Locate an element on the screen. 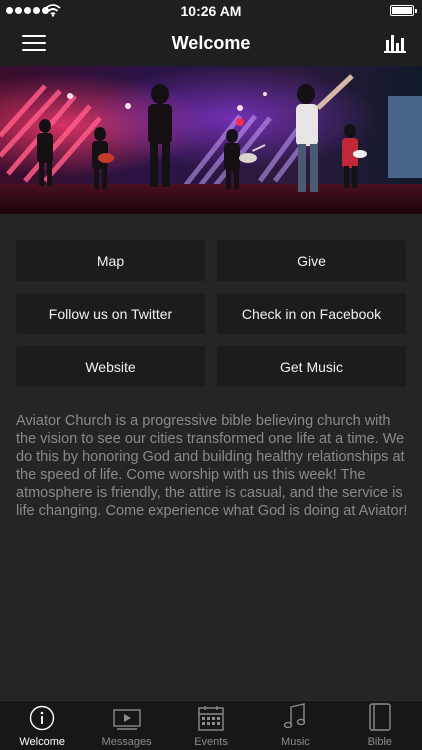 The image size is (422, 750). tab-label: Music is located at coordinates (295, 742).